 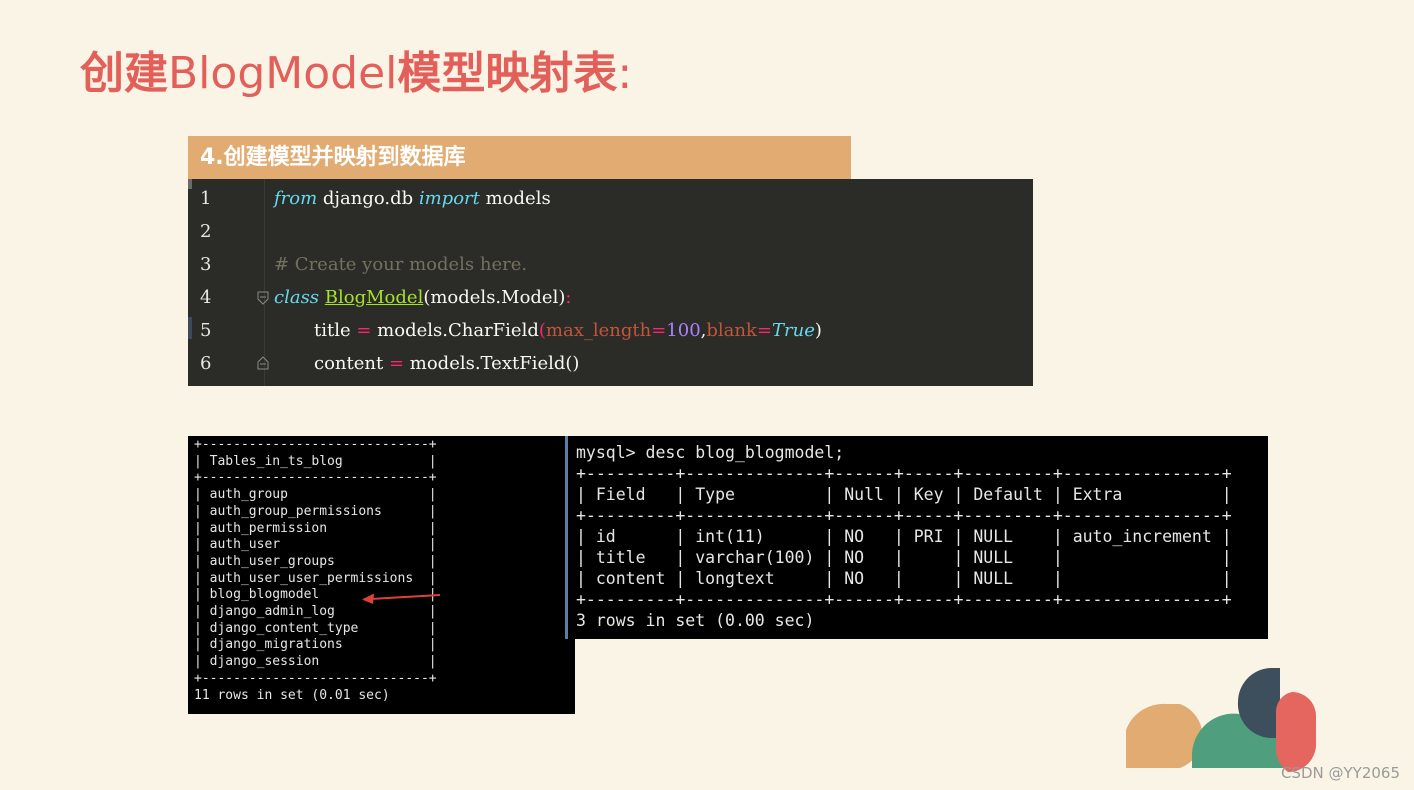 I want to click on title-colon: :, so click(x=625, y=73).